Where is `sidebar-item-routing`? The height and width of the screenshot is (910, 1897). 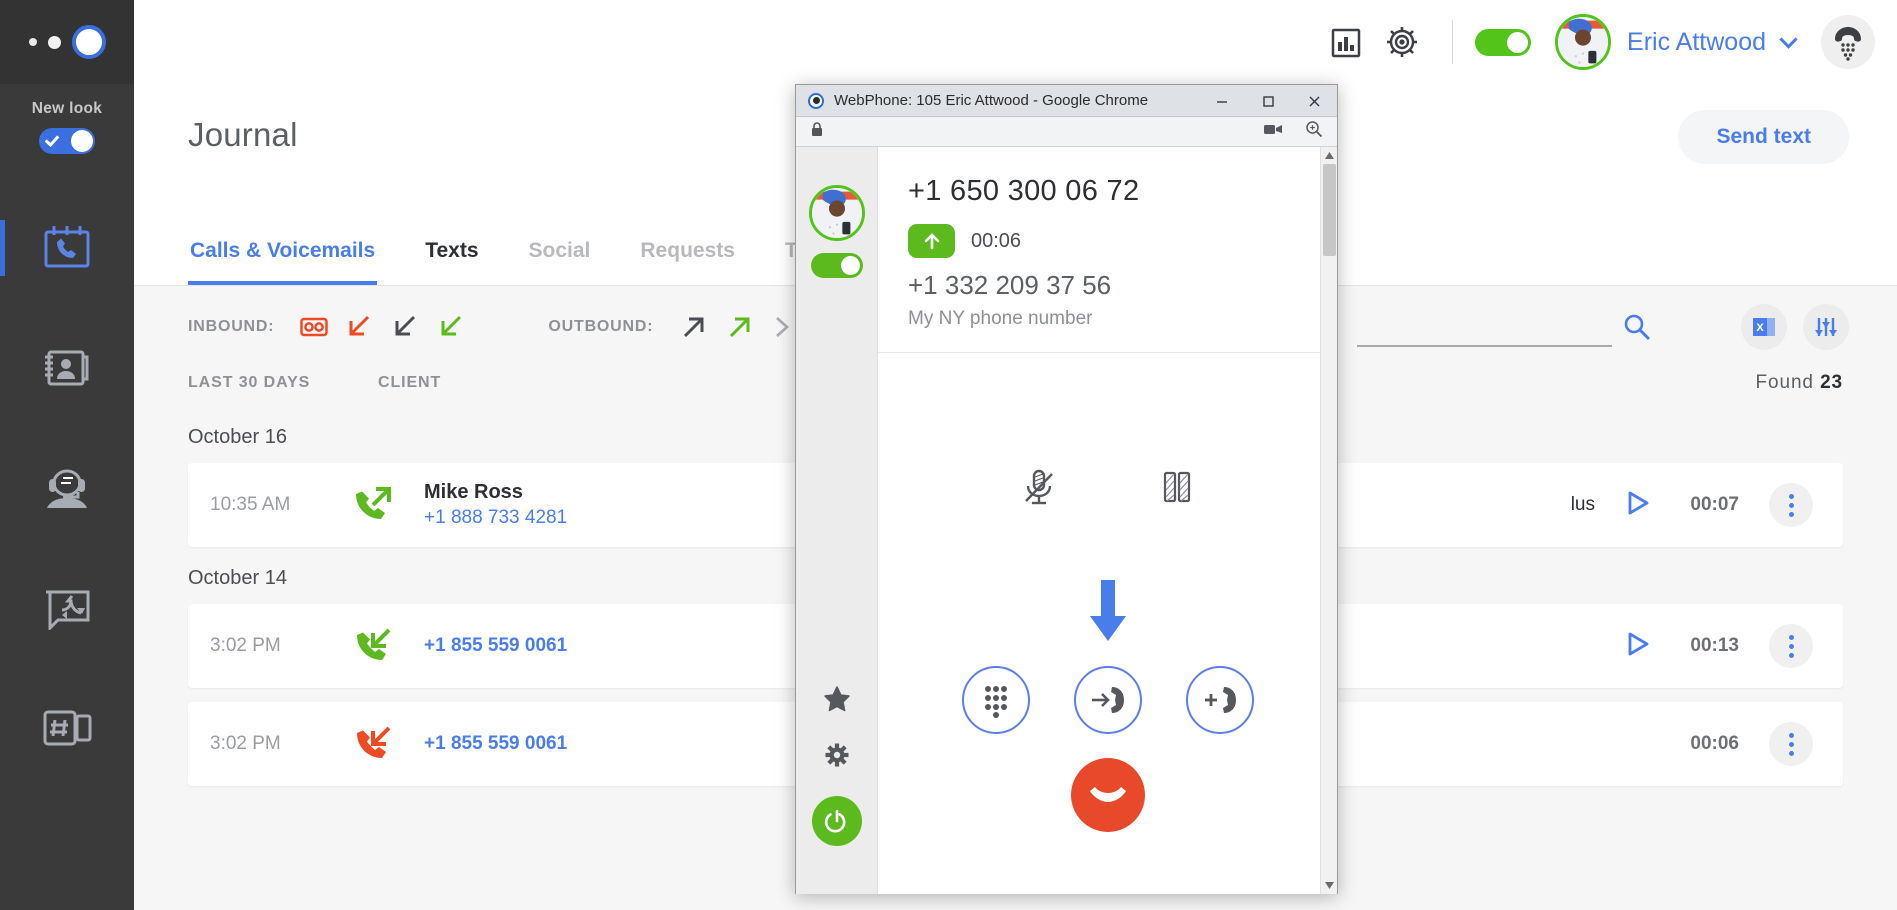 sidebar-item-routing is located at coordinates (67, 608).